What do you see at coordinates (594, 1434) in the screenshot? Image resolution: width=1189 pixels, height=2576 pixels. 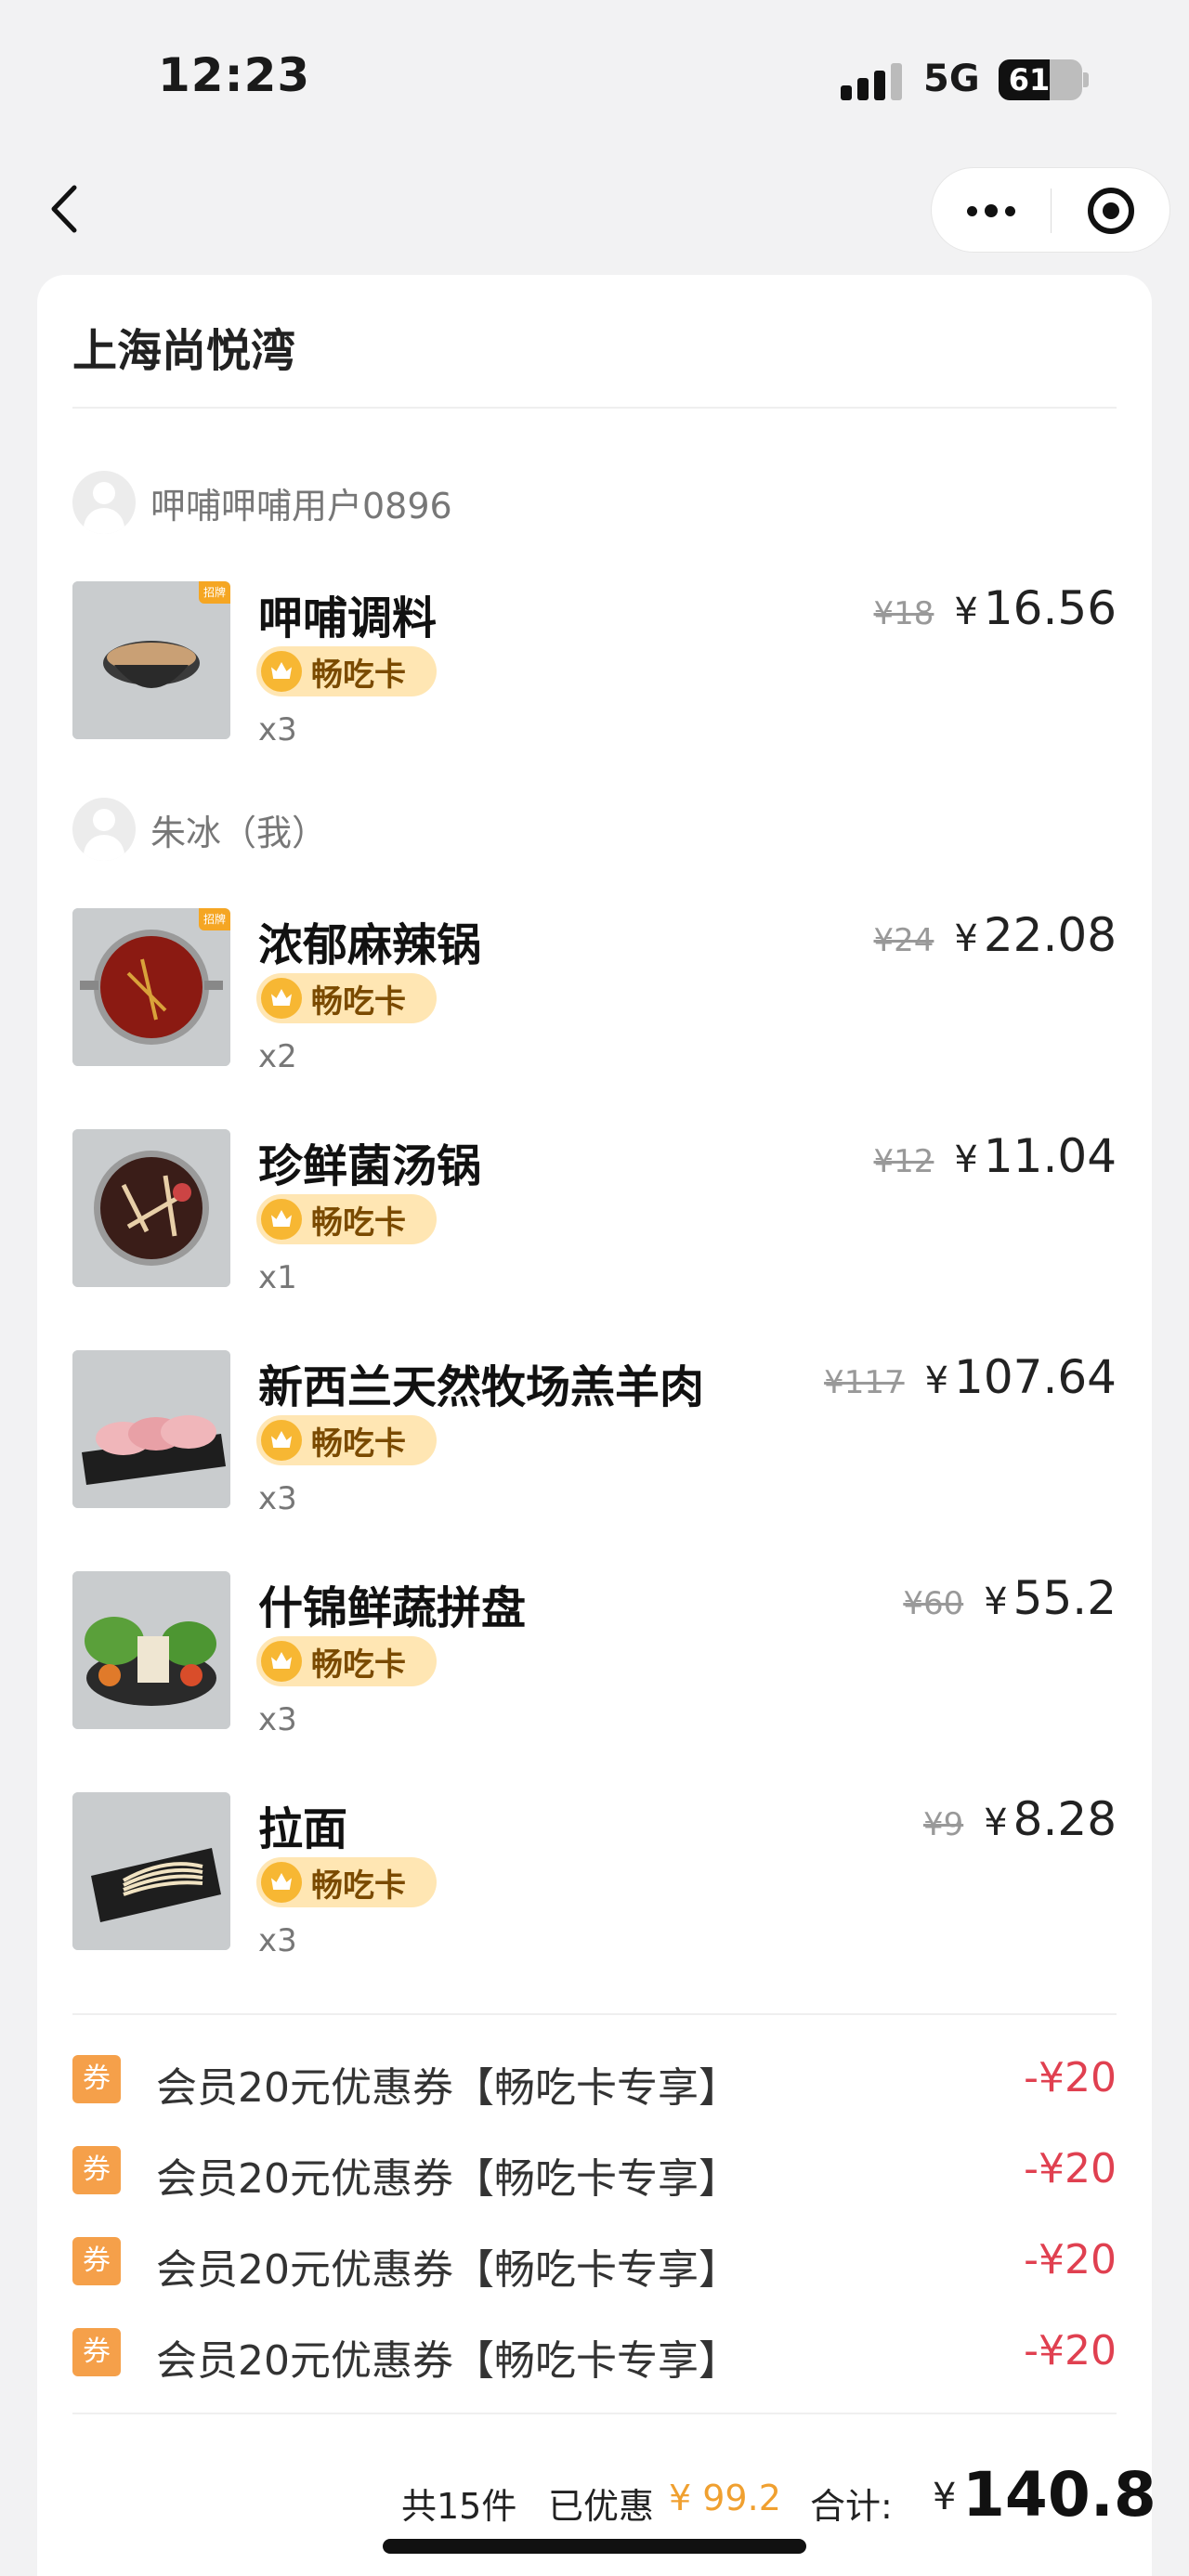 I see `order-item: 新西兰天然牧场羔羊肉 畅吃卡 x3 ¥117 ¥ 107.64` at bounding box center [594, 1434].